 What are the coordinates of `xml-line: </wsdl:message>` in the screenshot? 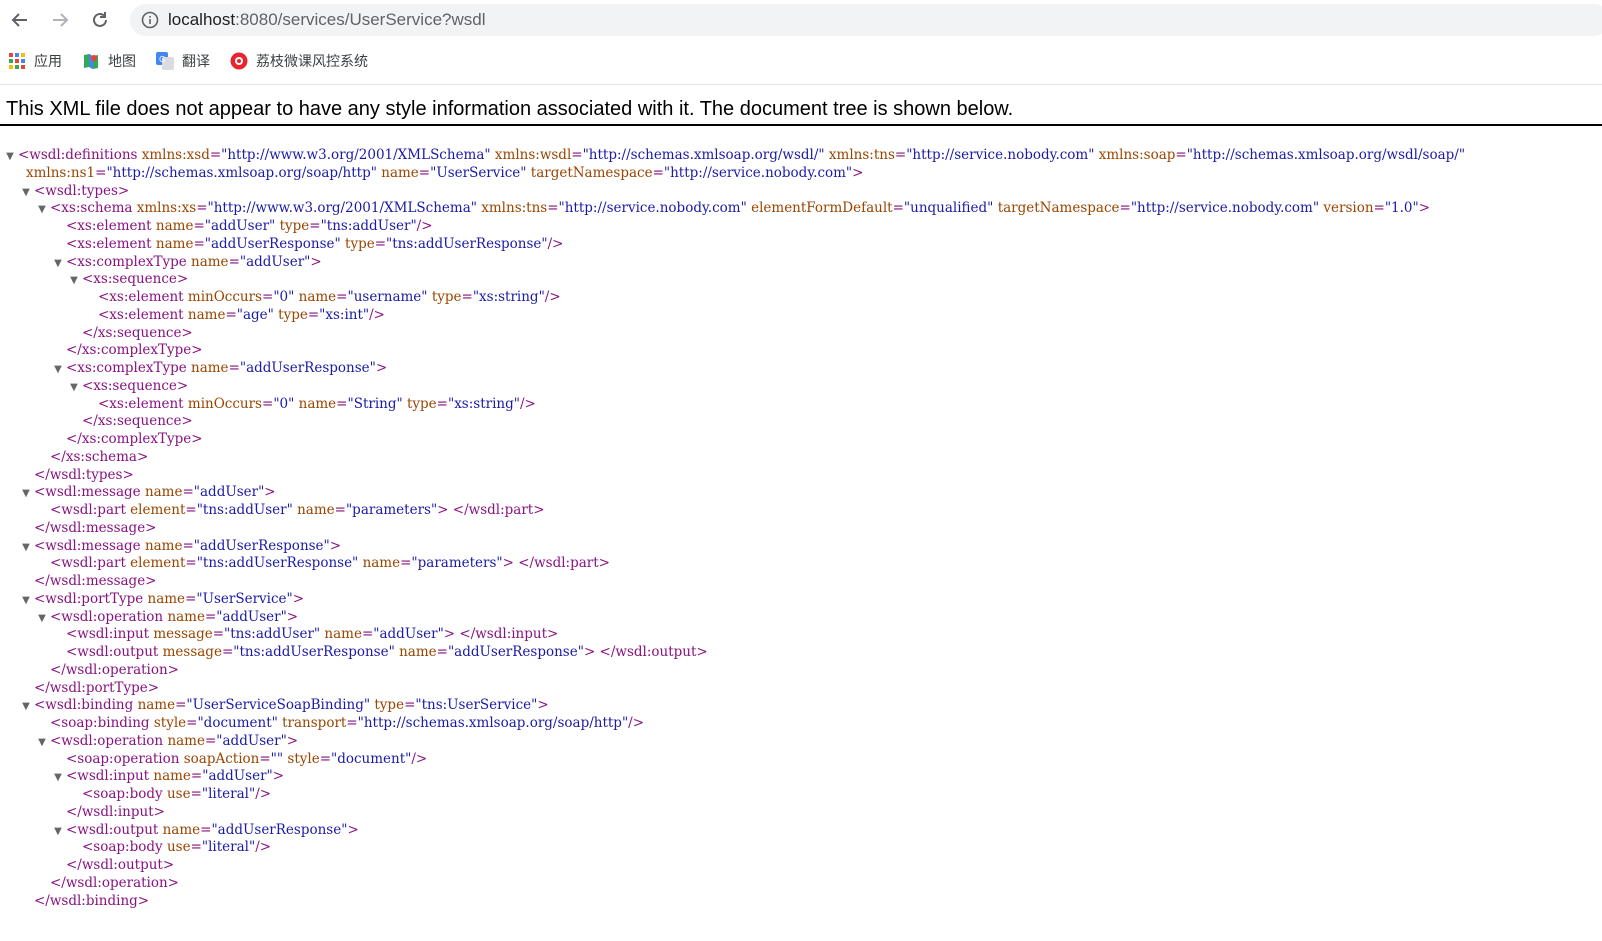 It's located at (801, 582).